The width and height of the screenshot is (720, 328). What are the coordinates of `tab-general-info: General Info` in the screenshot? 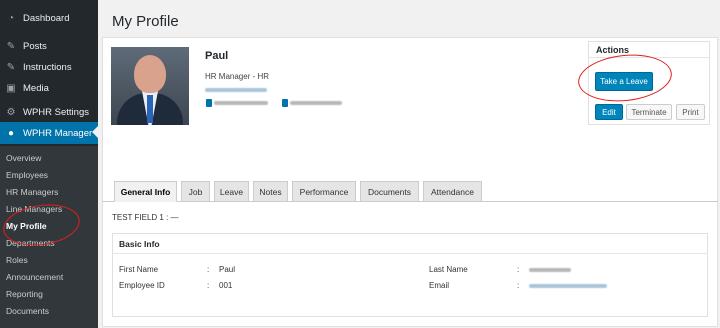 It's located at (145, 191).